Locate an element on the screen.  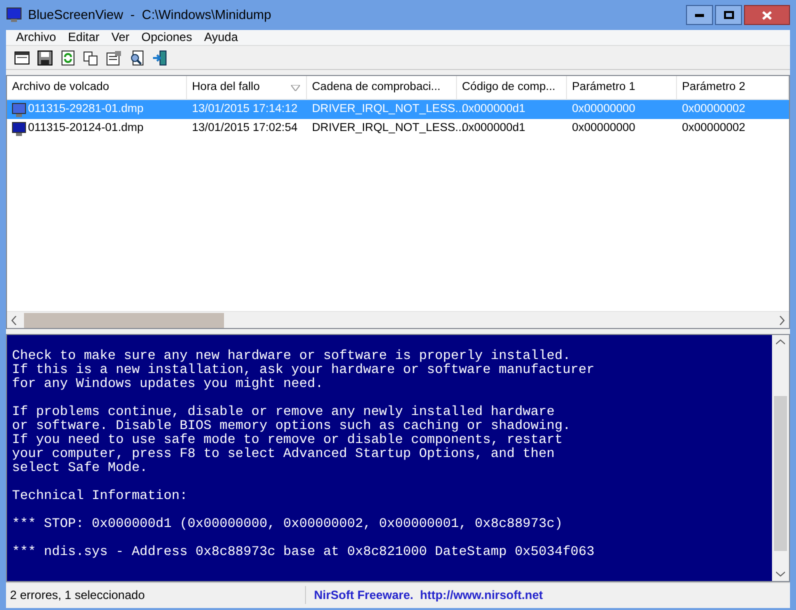
column-header: Parámetro 2 is located at coordinates (733, 87).